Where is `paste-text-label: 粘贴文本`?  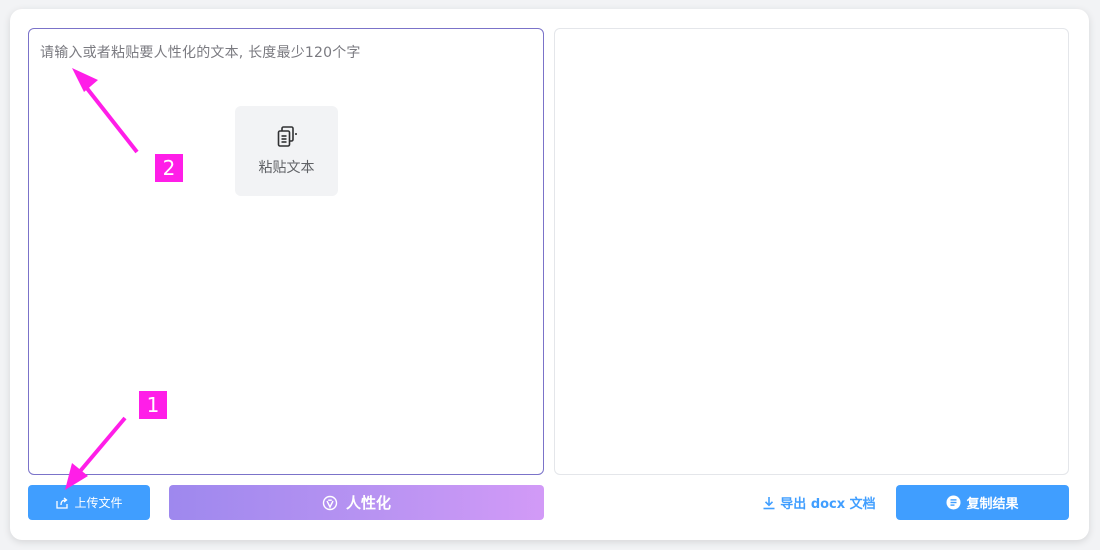 paste-text-label: 粘贴文本 is located at coordinates (286, 168).